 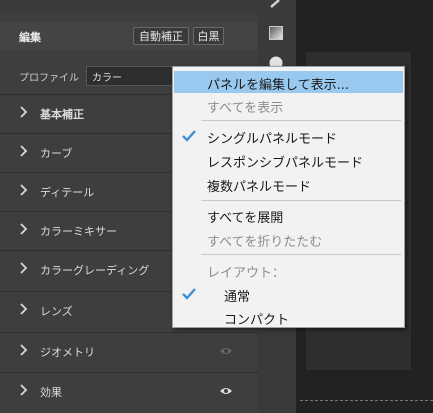 What do you see at coordinates (259, 187) in the screenshot?
I see `menu-item-label: 複数パネルモード` at bounding box center [259, 187].